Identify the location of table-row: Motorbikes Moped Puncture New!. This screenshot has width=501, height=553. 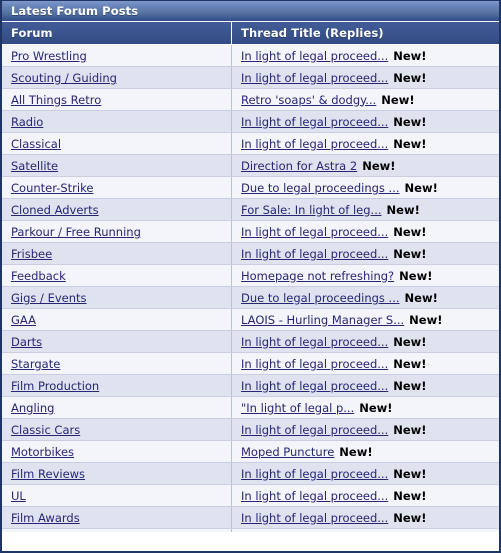
(250, 451).